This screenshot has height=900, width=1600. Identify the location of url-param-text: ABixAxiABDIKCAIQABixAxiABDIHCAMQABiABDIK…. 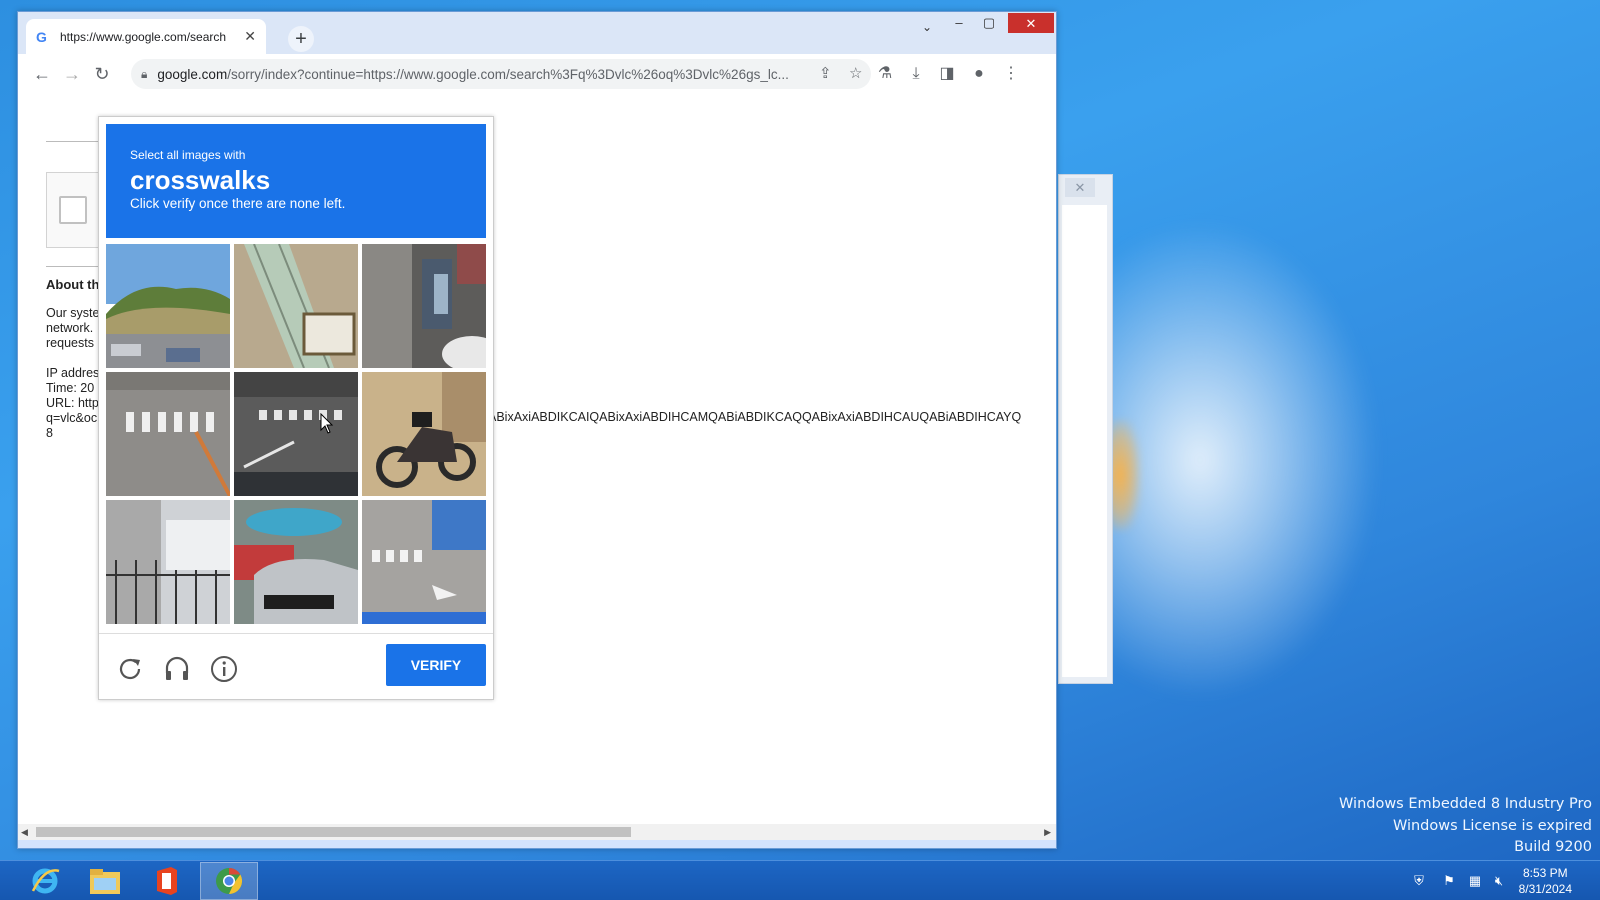
(755, 417).